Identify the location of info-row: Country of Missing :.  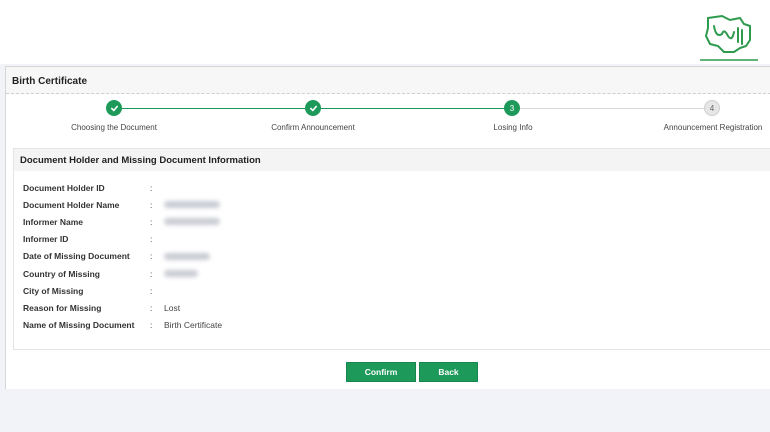
(122, 273).